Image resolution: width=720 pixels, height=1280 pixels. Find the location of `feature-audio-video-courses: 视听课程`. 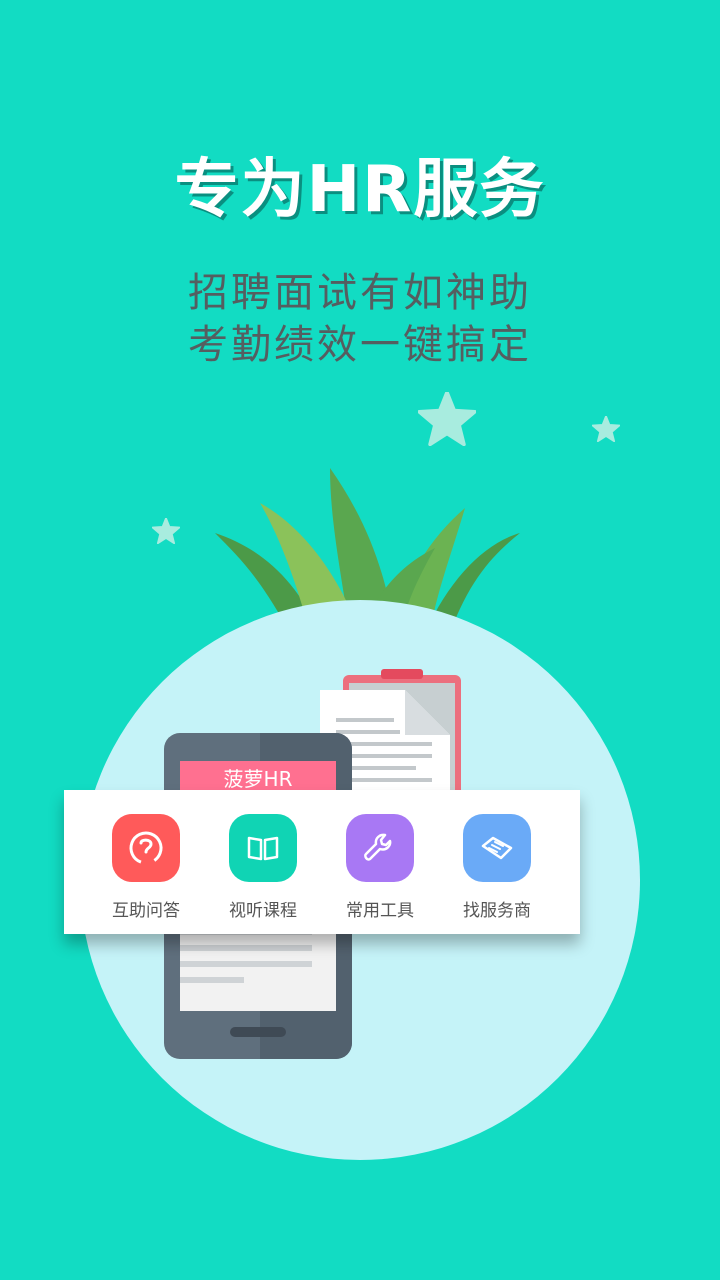

feature-audio-video-courses: 视听课程 is located at coordinates (263, 867).